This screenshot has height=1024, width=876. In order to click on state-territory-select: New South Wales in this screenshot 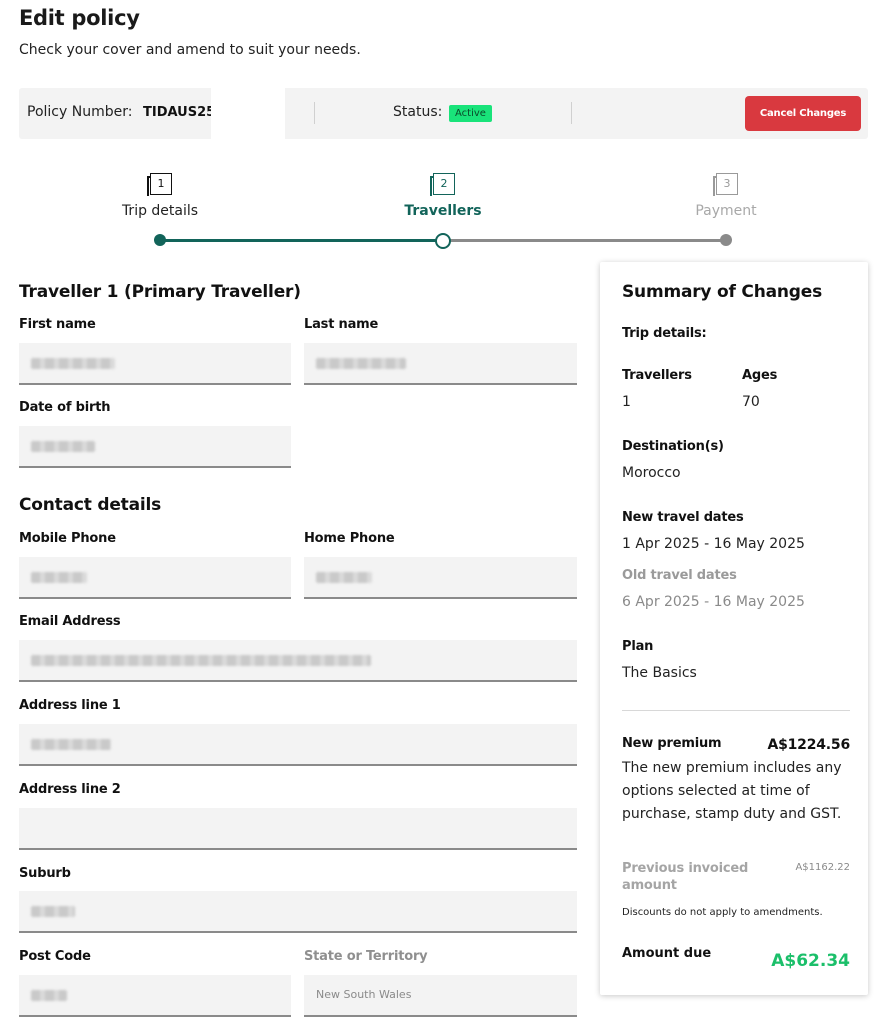, I will do `click(440, 996)`.